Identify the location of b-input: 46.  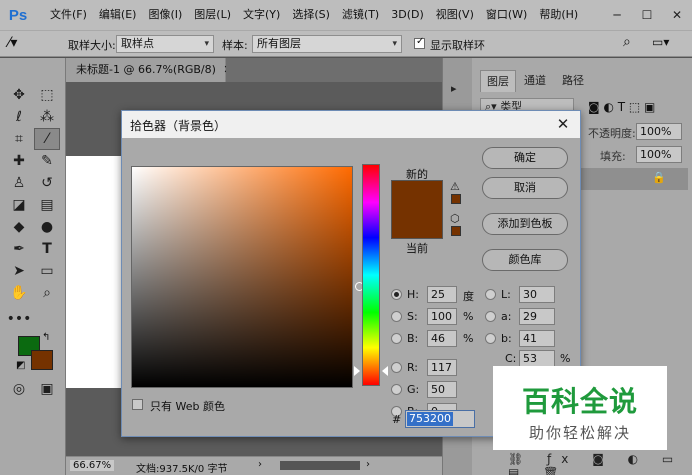
(442, 338).